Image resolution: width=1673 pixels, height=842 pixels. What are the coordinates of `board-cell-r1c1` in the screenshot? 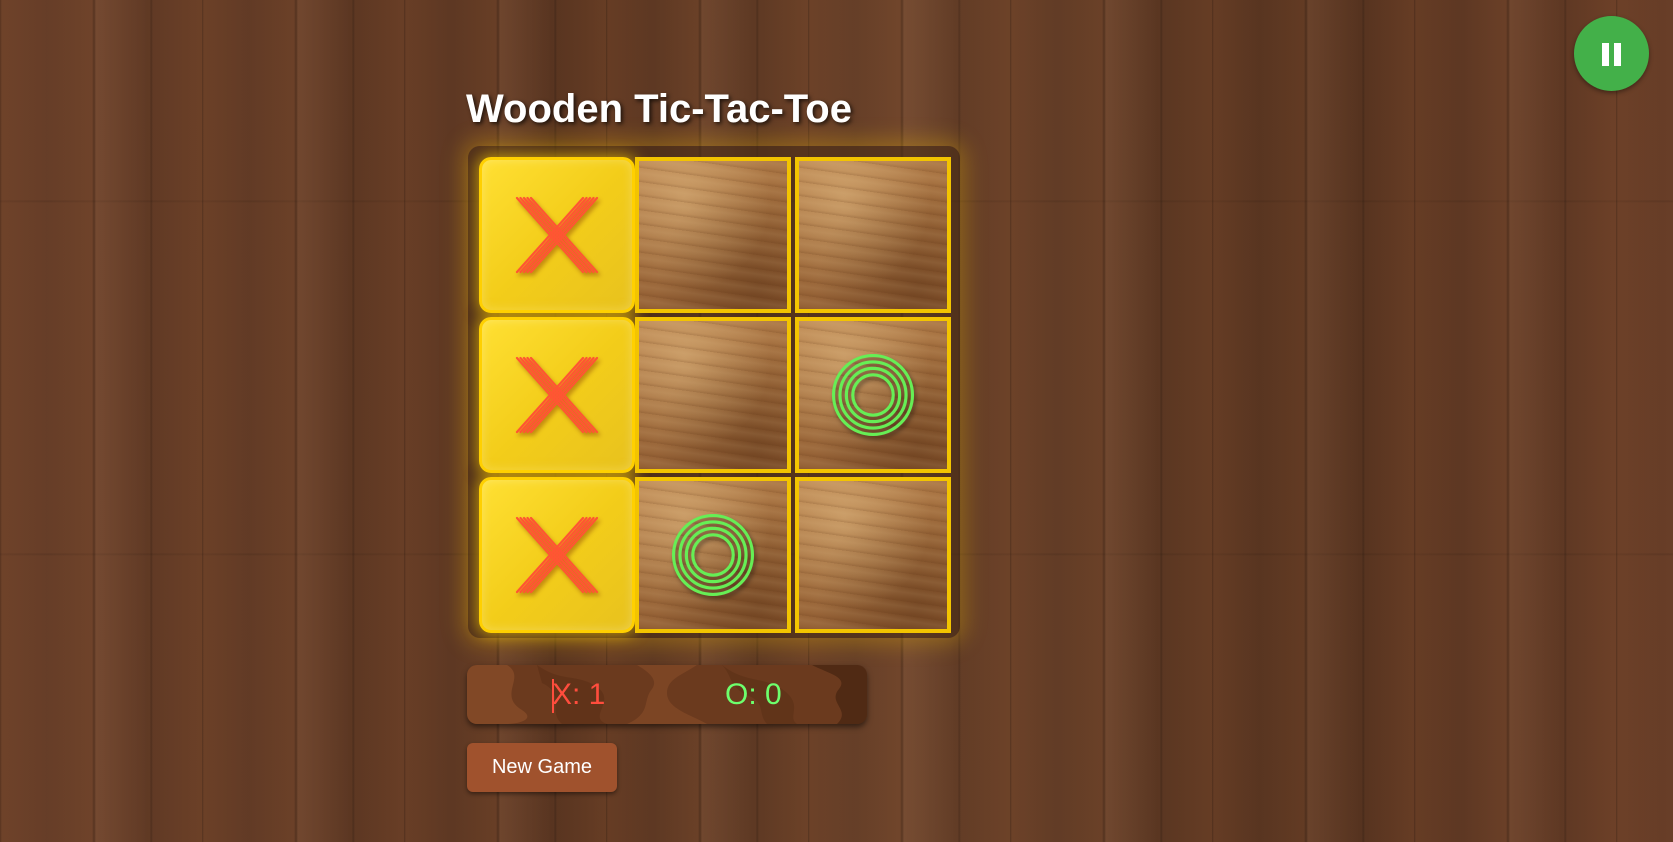 It's located at (557, 235).